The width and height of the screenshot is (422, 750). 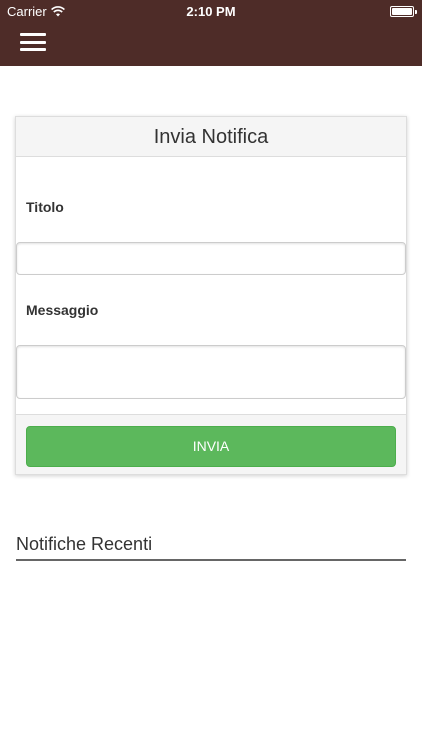 I want to click on panel-title: Invia Notifica, so click(x=211, y=137).